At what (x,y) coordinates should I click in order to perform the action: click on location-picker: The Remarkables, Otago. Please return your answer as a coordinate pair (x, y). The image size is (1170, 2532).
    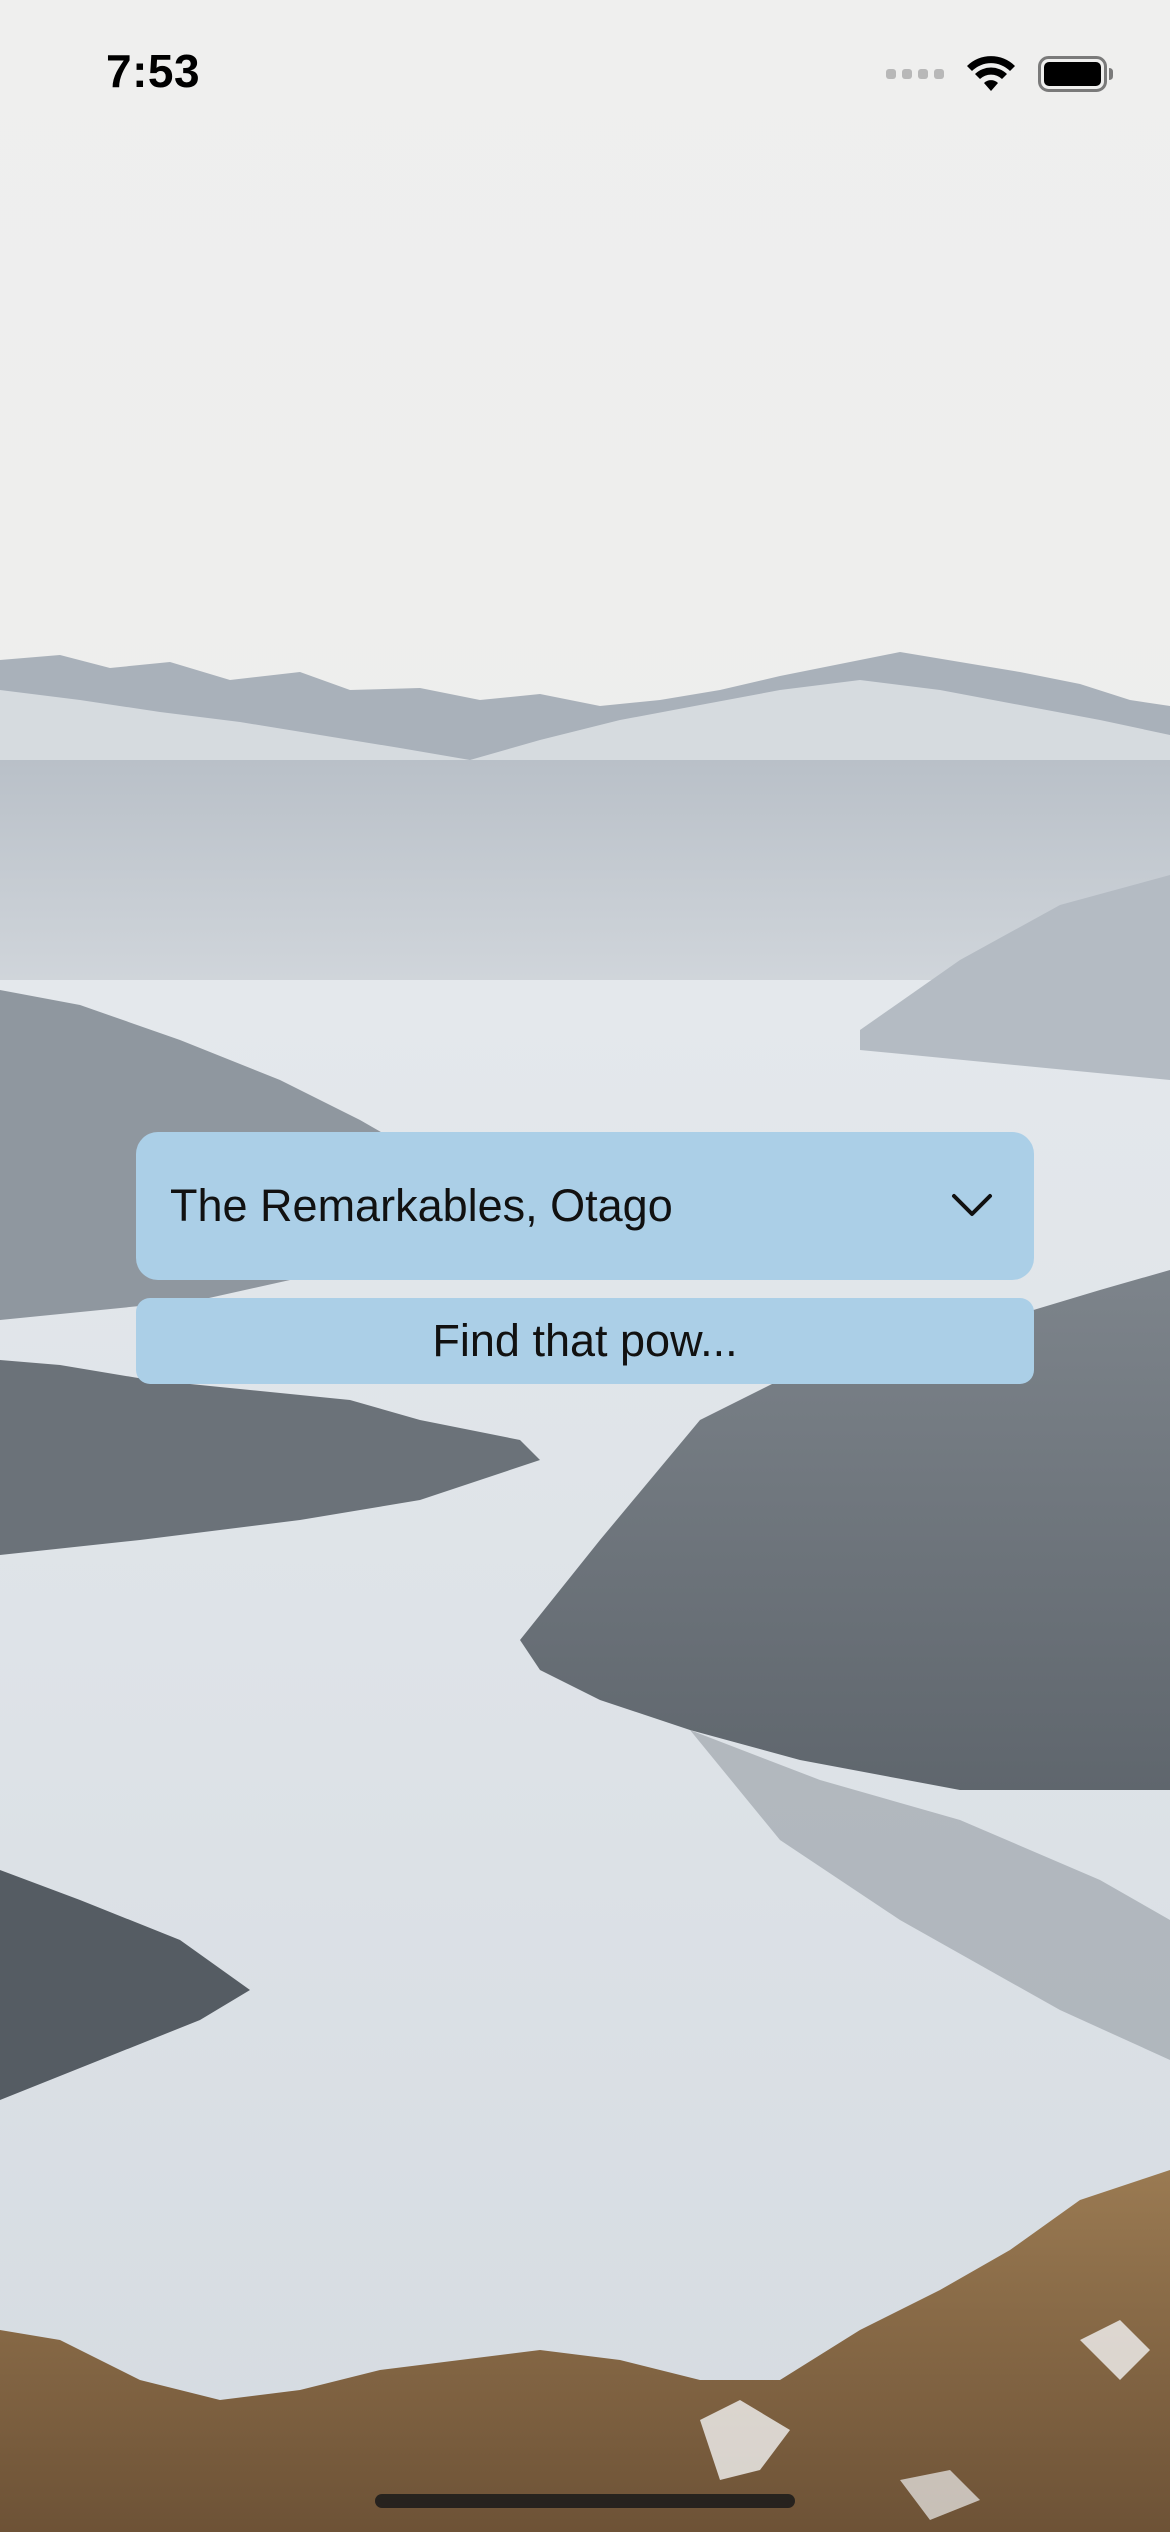
    Looking at the image, I should click on (585, 1206).